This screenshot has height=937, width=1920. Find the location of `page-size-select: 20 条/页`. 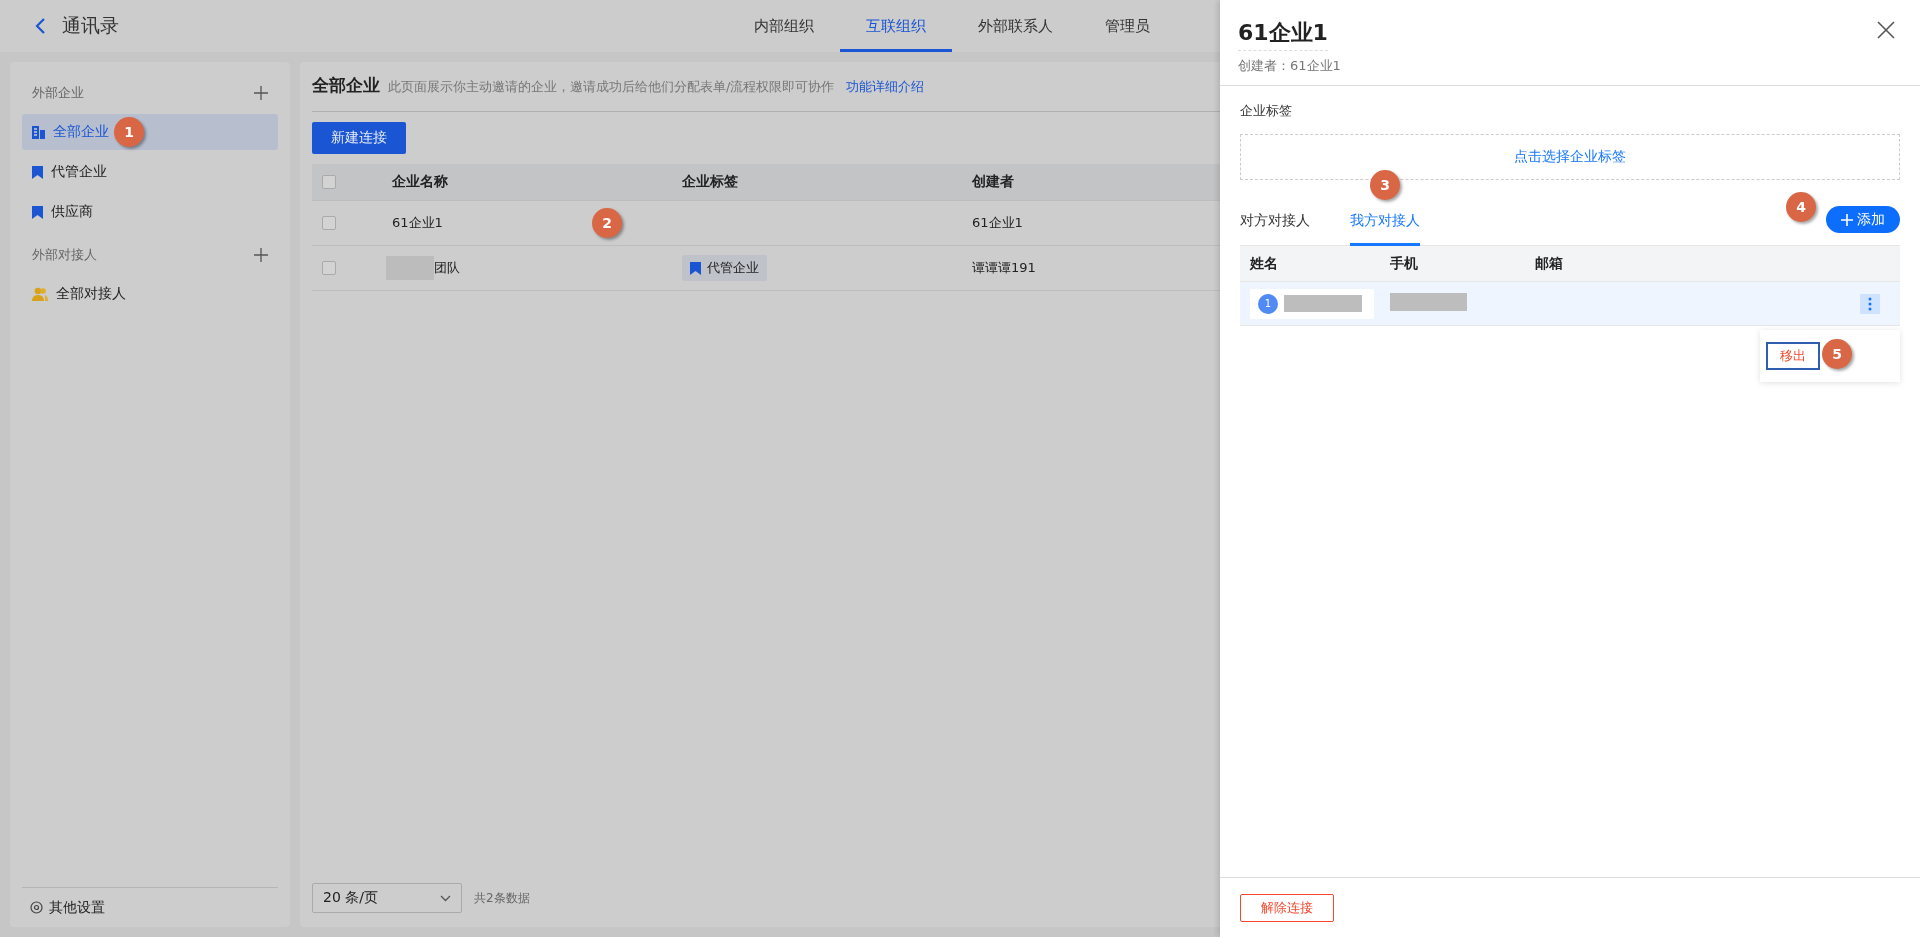

page-size-select: 20 条/页 is located at coordinates (387, 898).